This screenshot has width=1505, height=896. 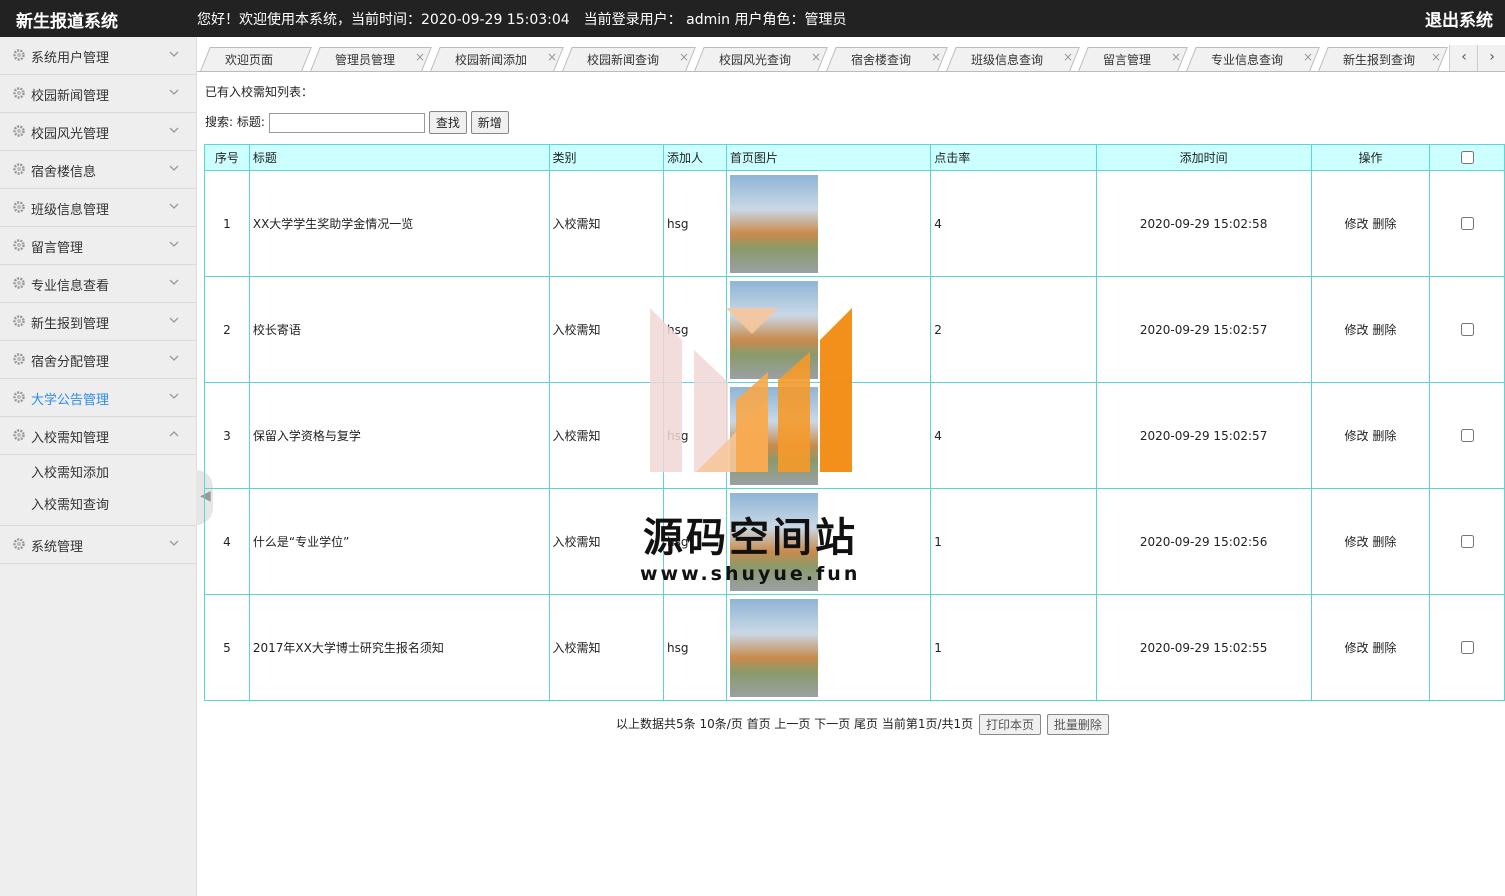 I want to click on col-header-clicks: 点击率, so click(x=1013, y=157).